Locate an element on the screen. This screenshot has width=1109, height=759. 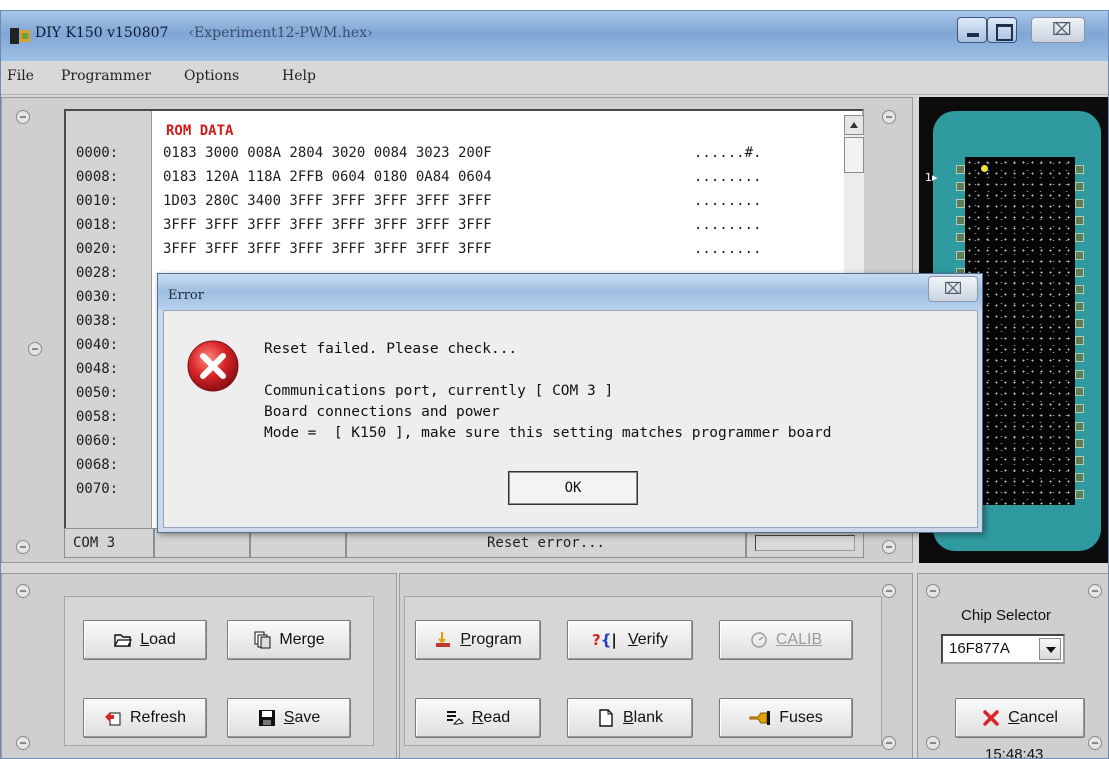
window-title: DIY K150 v150807 ‹Experiment12-PWM.hex› is located at coordinates (204, 33).